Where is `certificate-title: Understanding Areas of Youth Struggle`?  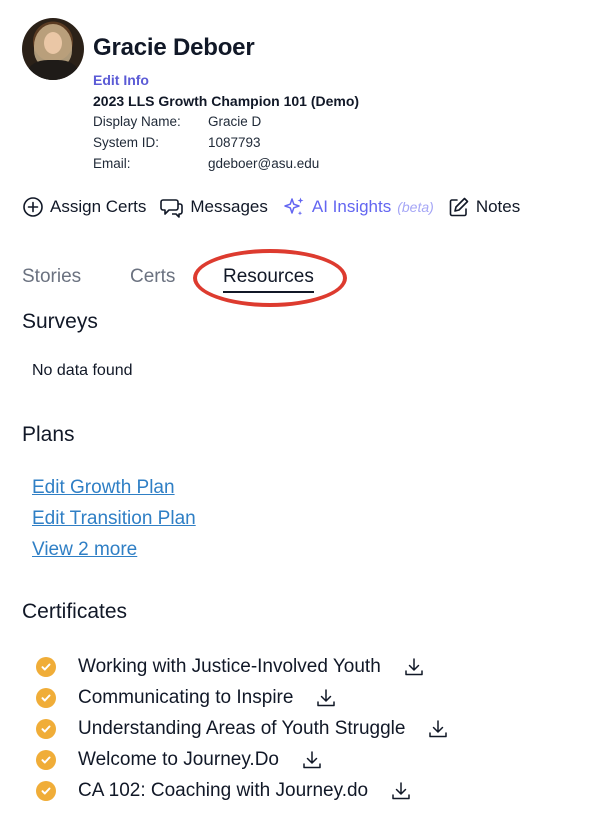 certificate-title: Understanding Areas of Youth Struggle is located at coordinates (242, 728).